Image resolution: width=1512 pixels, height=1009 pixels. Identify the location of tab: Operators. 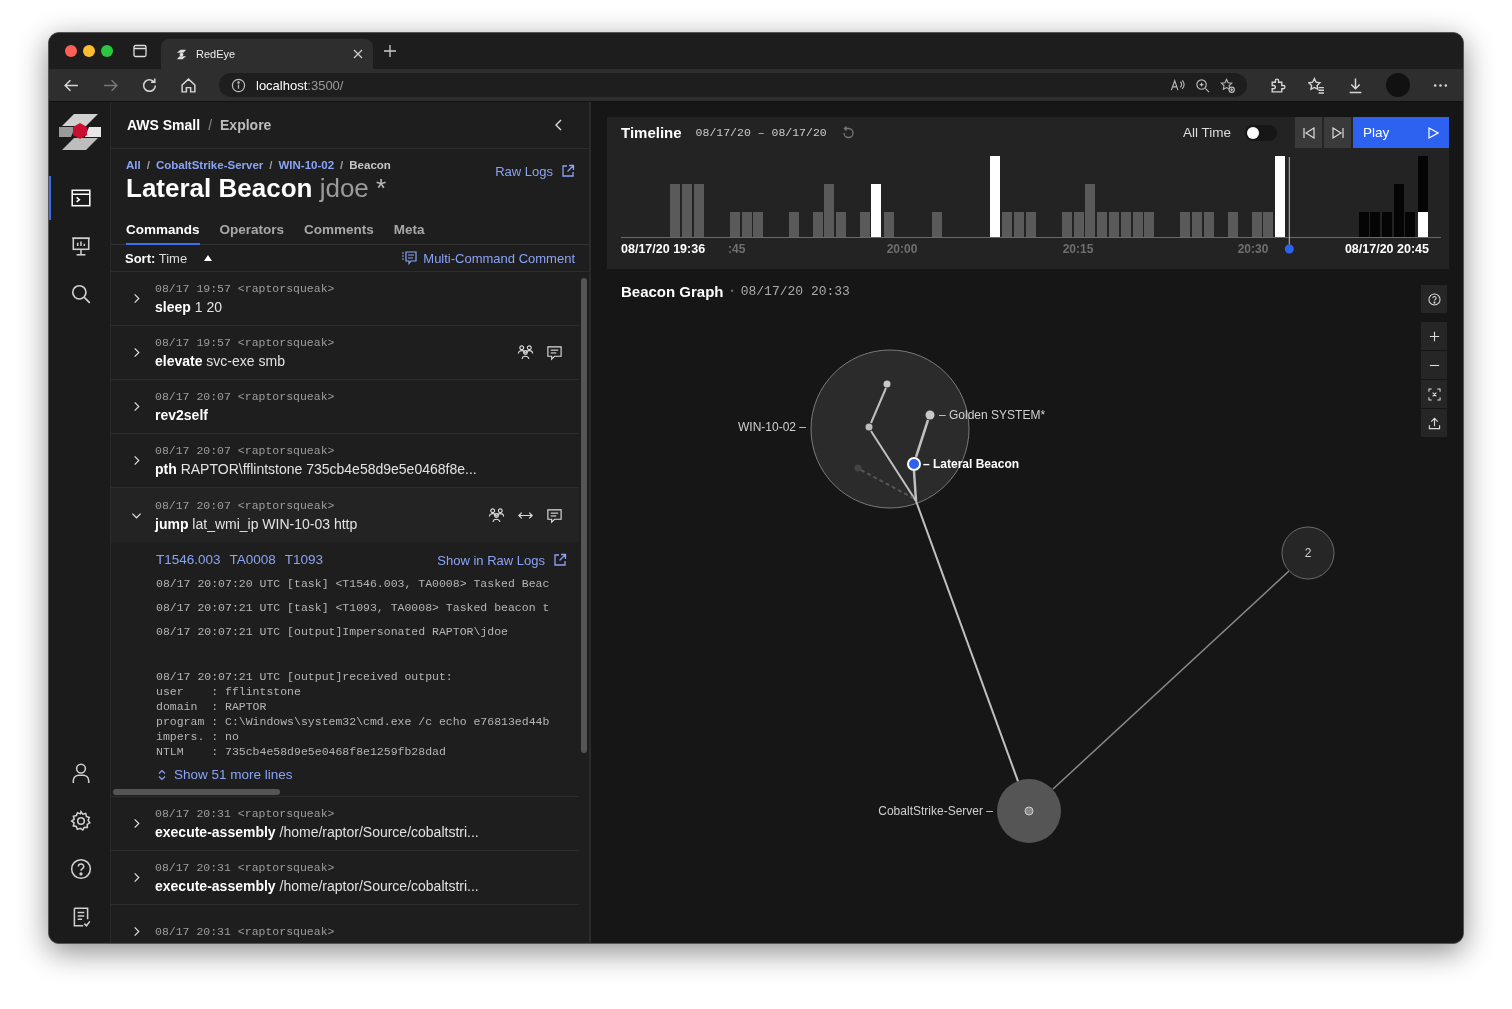
(252, 231).